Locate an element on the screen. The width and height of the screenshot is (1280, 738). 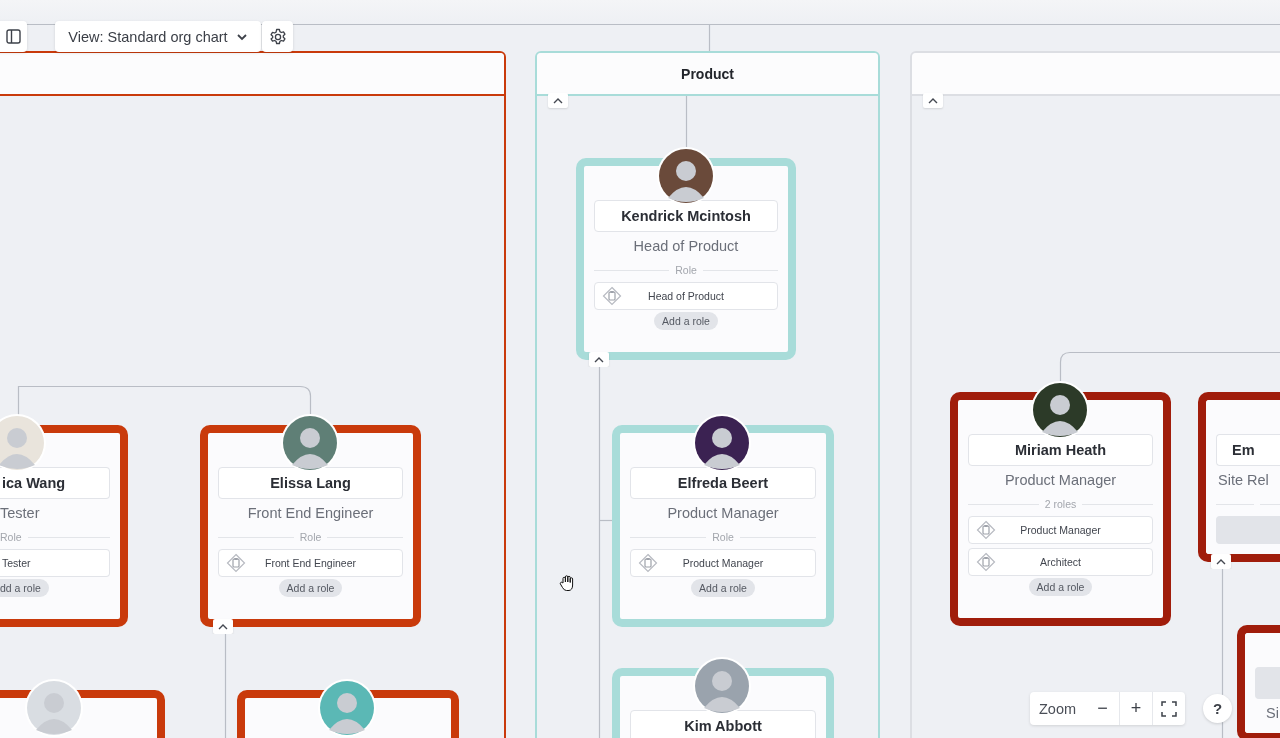
zoom-out-button: − is located at coordinates (1102, 708).